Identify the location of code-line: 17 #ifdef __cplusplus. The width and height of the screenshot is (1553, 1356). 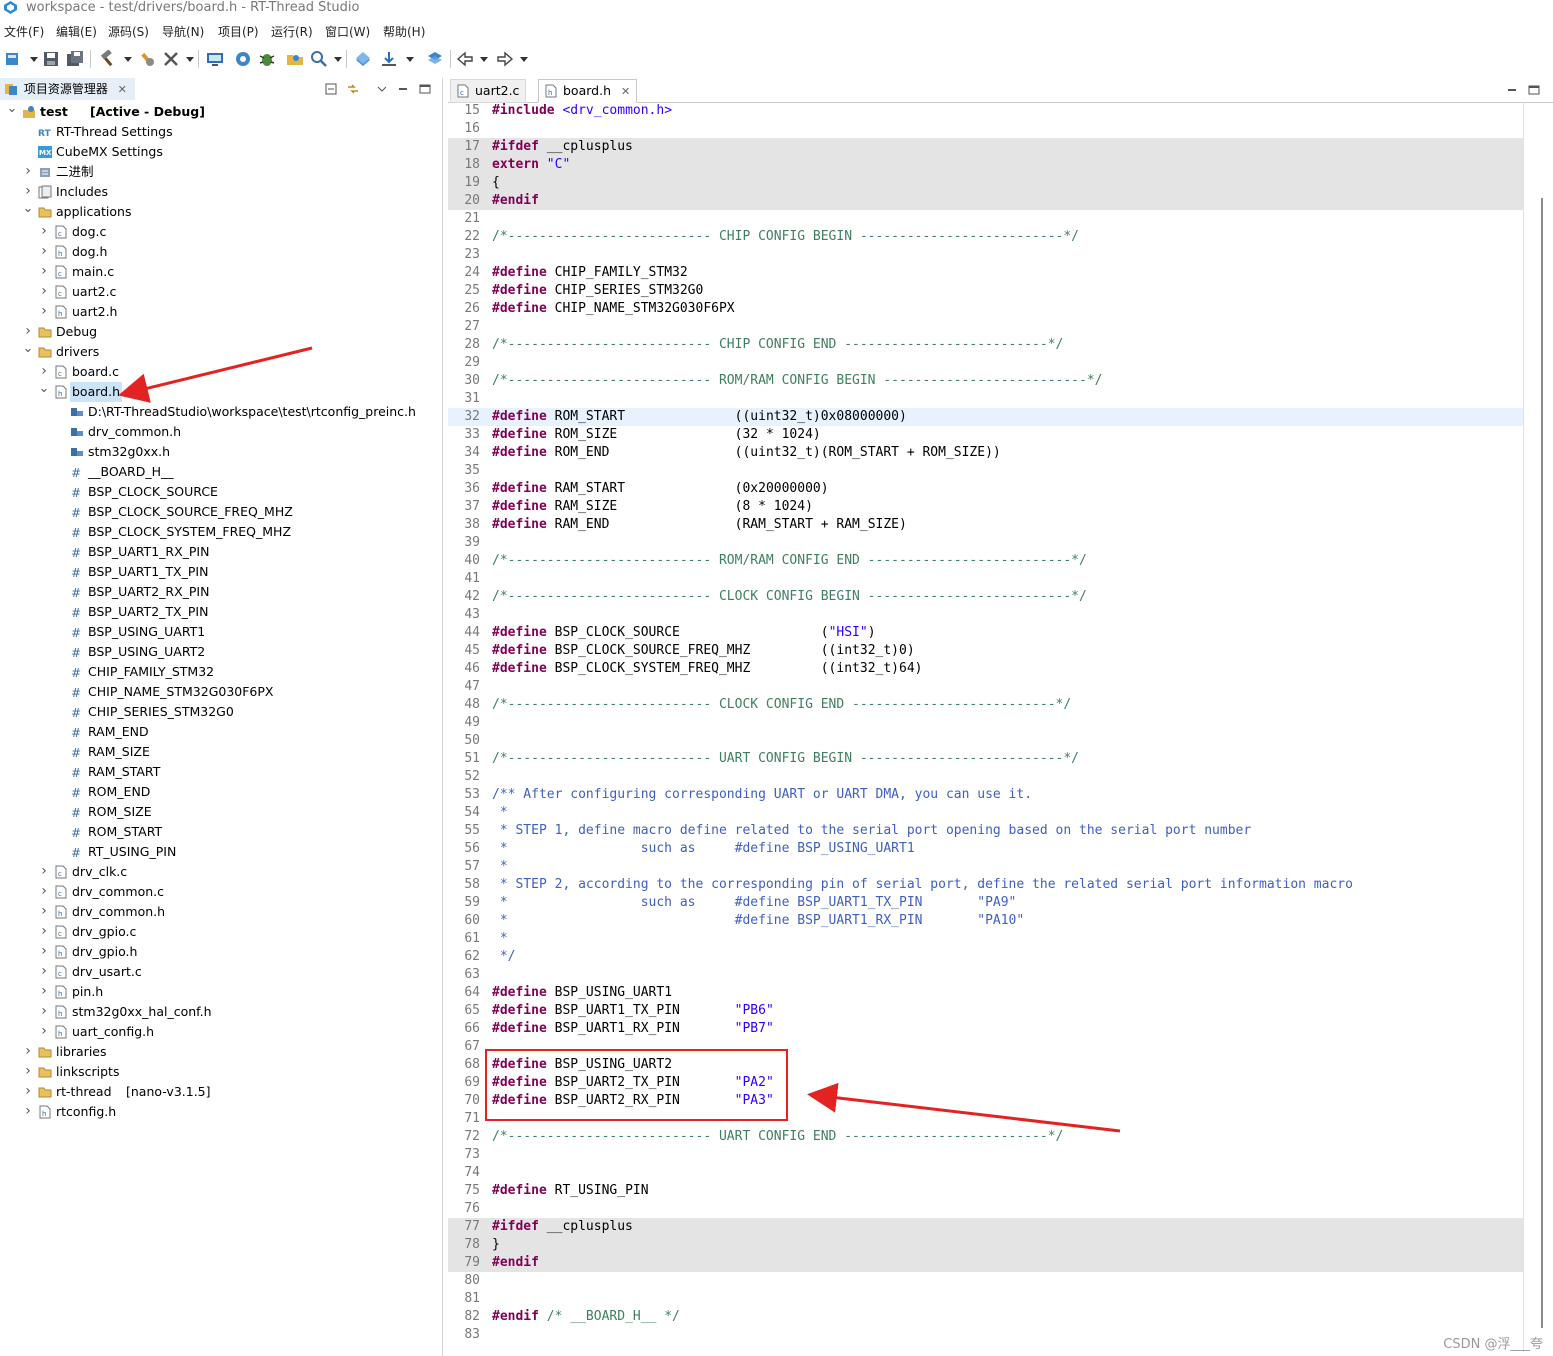
(985, 147).